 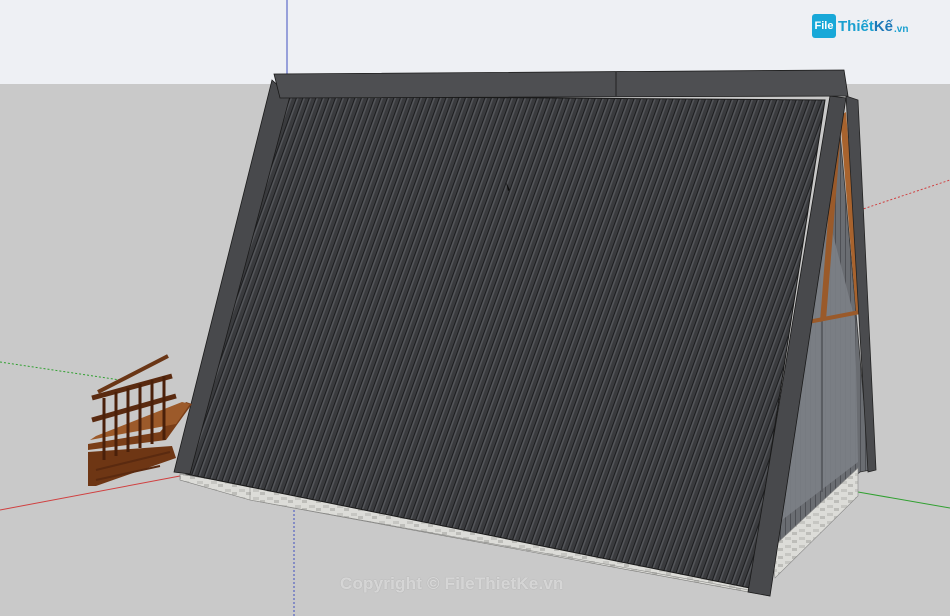 What do you see at coordinates (903, 500) in the screenshot?
I see `axis-green` at bounding box center [903, 500].